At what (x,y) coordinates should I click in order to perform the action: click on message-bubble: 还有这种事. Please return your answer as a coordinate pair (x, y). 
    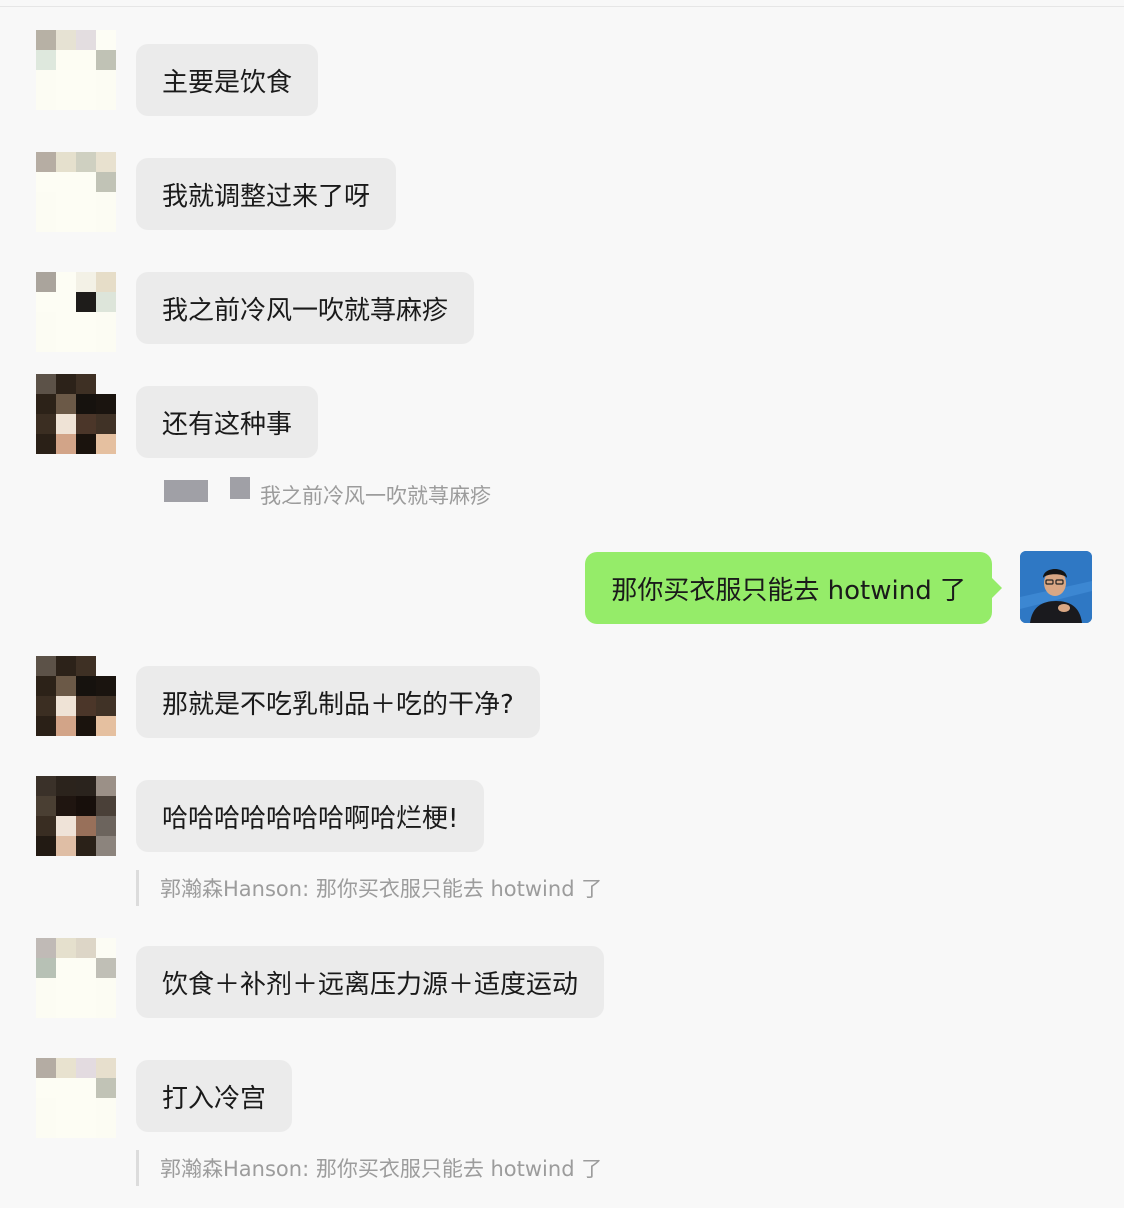
    Looking at the image, I should click on (227, 422).